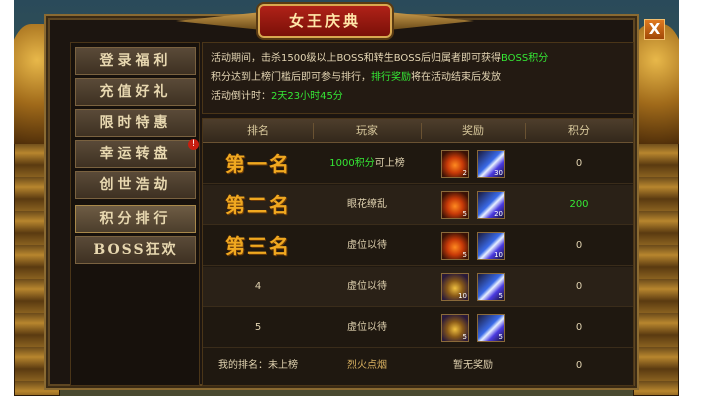  What do you see at coordinates (524, 58) in the screenshot?
I see `info-highlight: BOSS积分` at bounding box center [524, 58].